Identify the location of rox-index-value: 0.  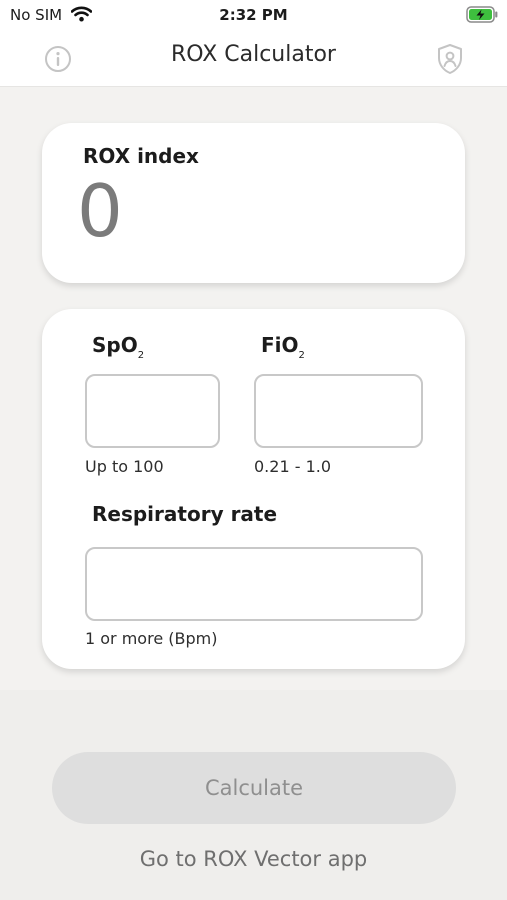
(100, 211).